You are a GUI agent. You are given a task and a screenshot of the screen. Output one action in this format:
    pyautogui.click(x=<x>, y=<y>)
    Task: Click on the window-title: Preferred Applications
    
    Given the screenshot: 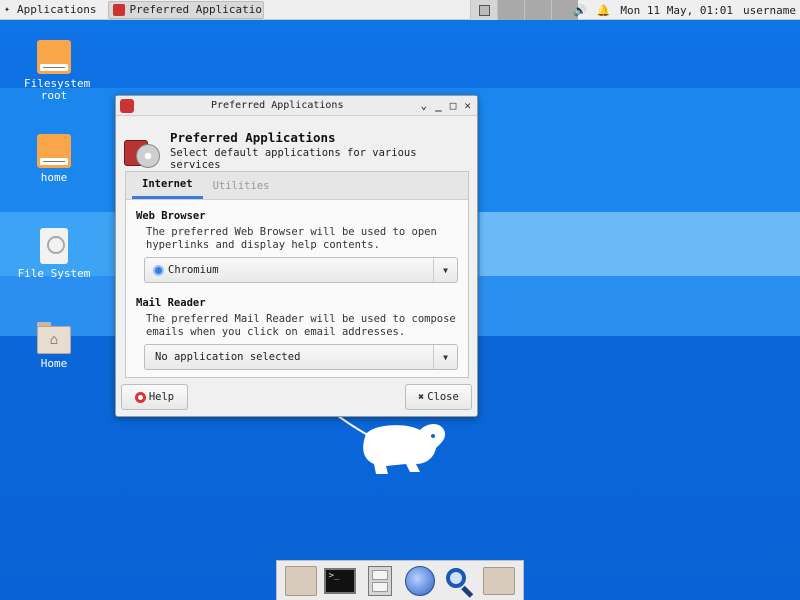 What is the action you would take?
    pyautogui.click(x=277, y=105)
    